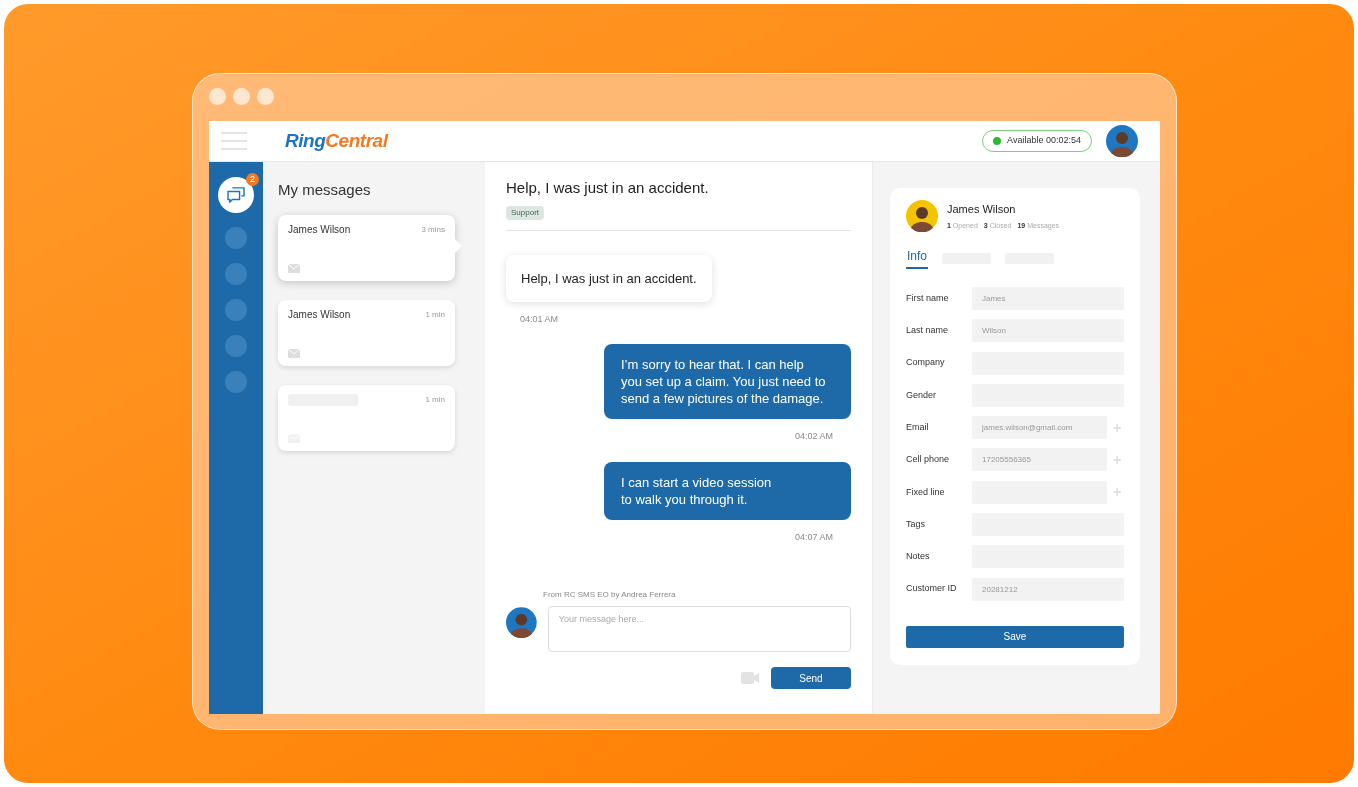 This screenshot has width=1358, height=787. I want to click on field-label: Email, so click(918, 427).